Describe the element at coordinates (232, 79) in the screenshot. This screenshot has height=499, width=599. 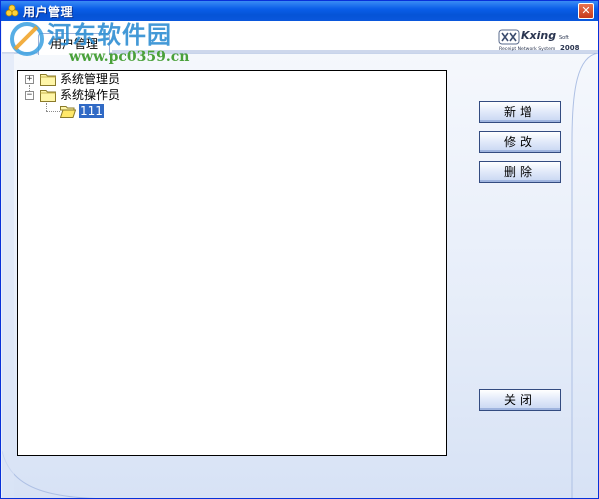
I see `tree-node-system-admin: + 系统管理员` at that location.